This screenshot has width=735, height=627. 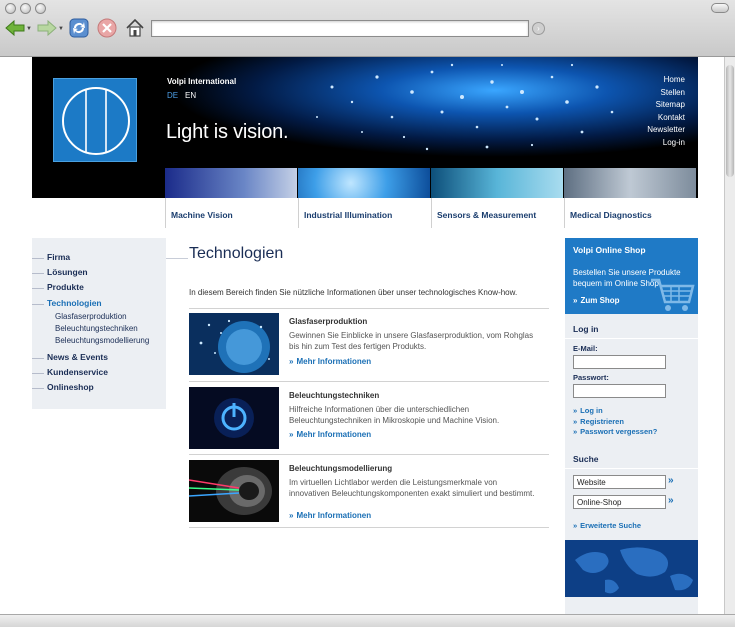 What do you see at coordinates (334, 395) in the screenshot?
I see `article-title: Beleuchtungstechniken` at bounding box center [334, 395].